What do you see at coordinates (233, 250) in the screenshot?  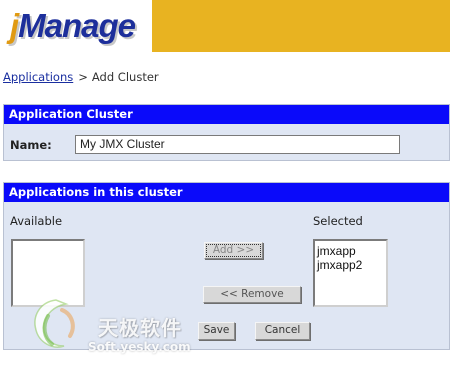 I see `add-button: Add >>` at bounding box center [233, 250].